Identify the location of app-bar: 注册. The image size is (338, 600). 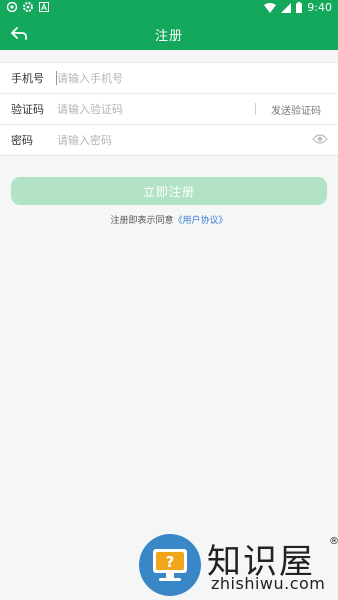
(169, 33).